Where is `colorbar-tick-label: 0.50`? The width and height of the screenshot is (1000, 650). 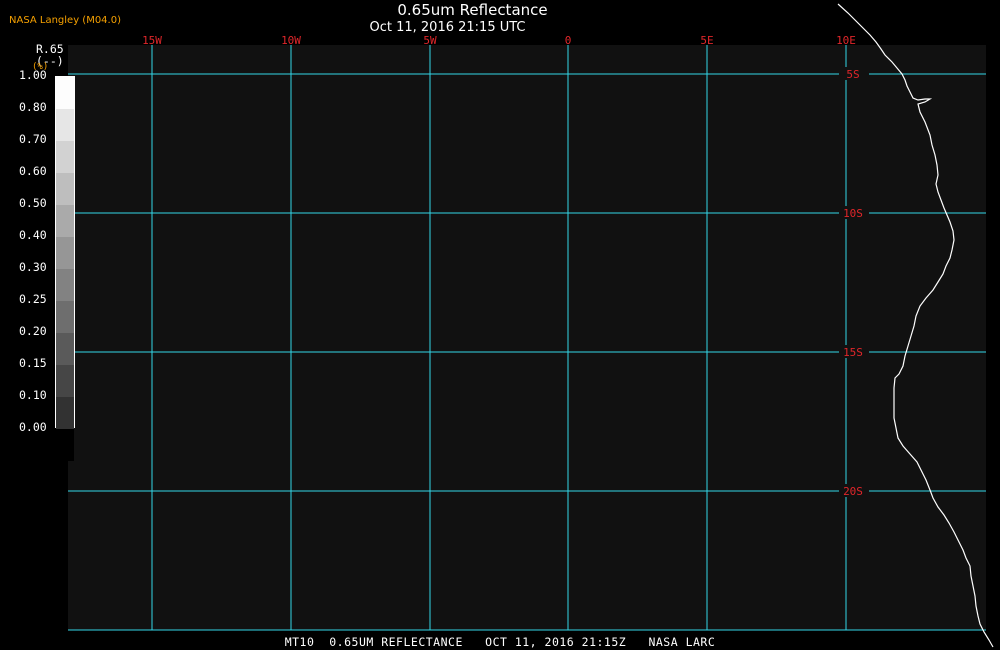 colorbar-tick-label: 0.50 is located at coordinates (33, 203).